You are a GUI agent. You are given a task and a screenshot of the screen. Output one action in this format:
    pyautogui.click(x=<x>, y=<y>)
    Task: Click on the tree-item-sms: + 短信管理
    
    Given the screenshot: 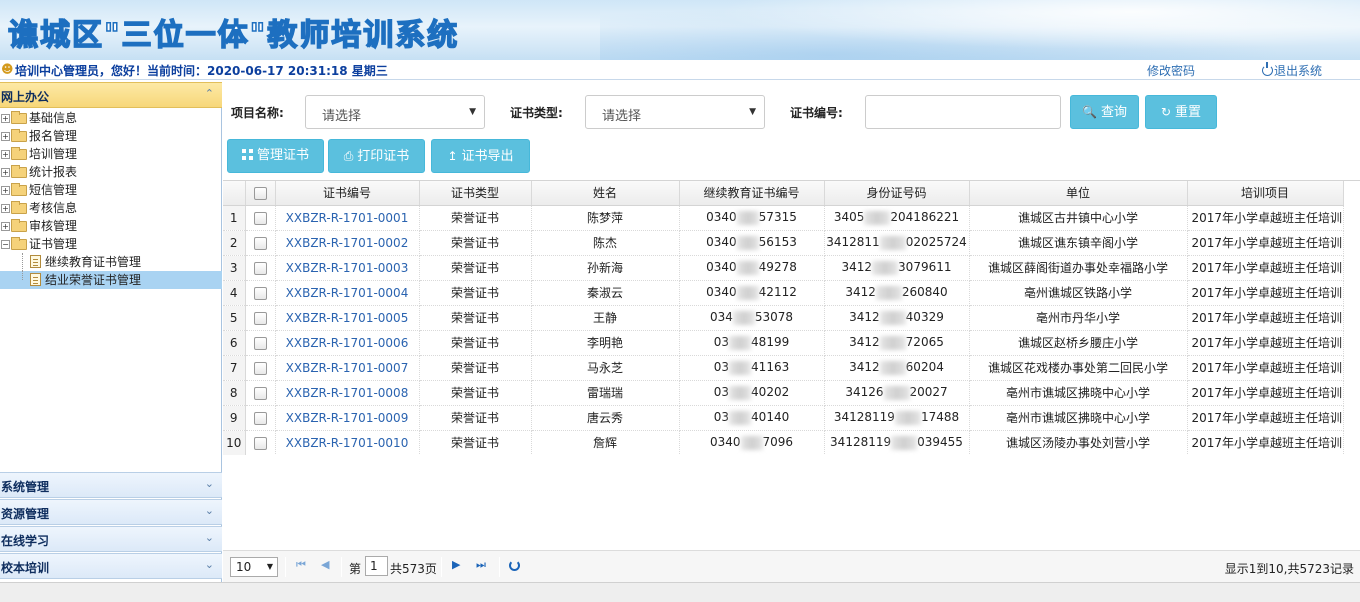 What is the action you would take?
    pyautogui.click(x=111, y=190)
    